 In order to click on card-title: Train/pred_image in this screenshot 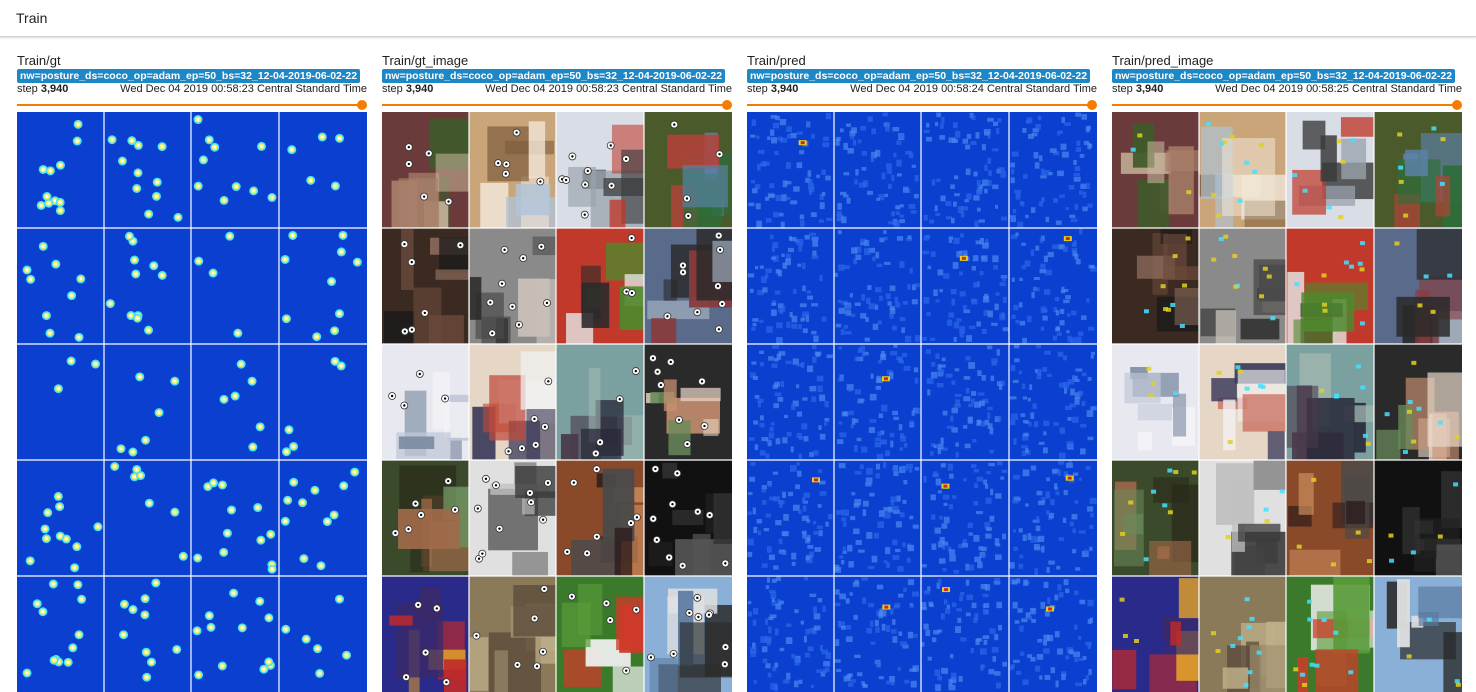, I will do `click(1163, 60)`.